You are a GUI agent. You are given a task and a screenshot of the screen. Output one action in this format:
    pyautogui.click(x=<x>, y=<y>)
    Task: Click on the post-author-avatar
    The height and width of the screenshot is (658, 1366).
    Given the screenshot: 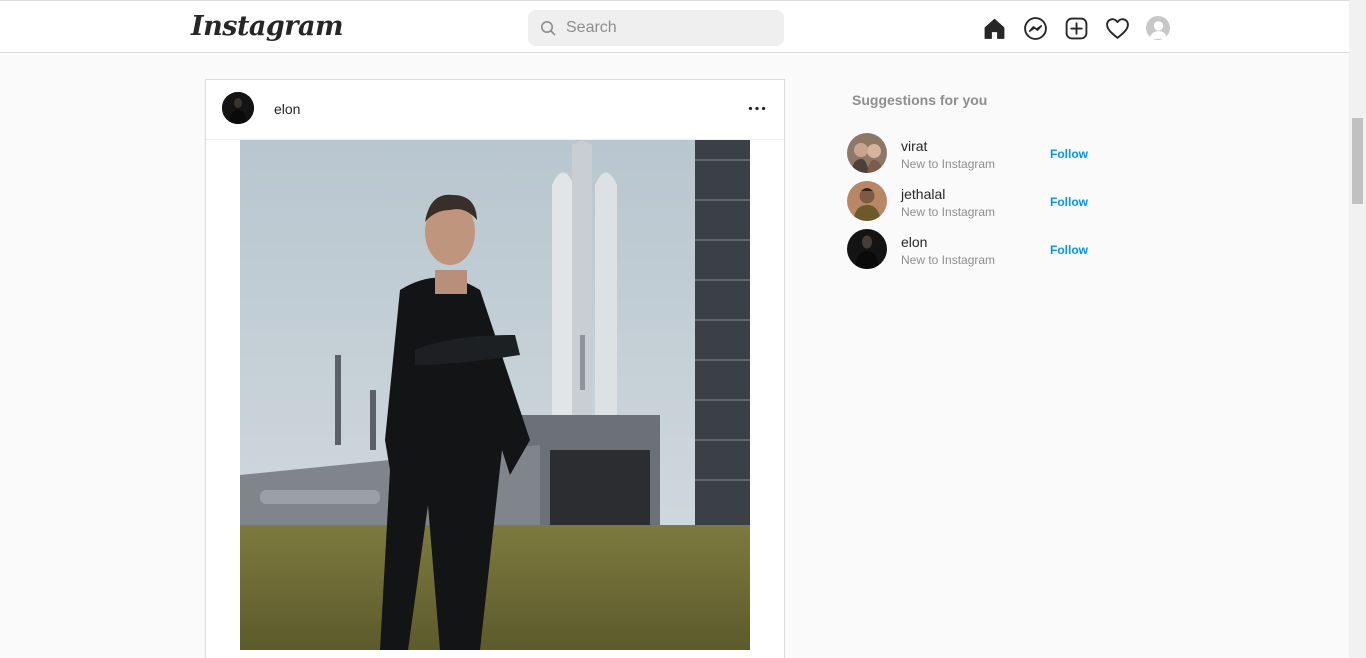 What is the action you would take?
    pyautogui.click(x=238, y=108)
    